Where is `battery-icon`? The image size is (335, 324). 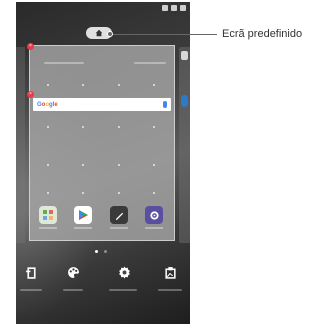 battery-icon is located at coordinates (183, 8).